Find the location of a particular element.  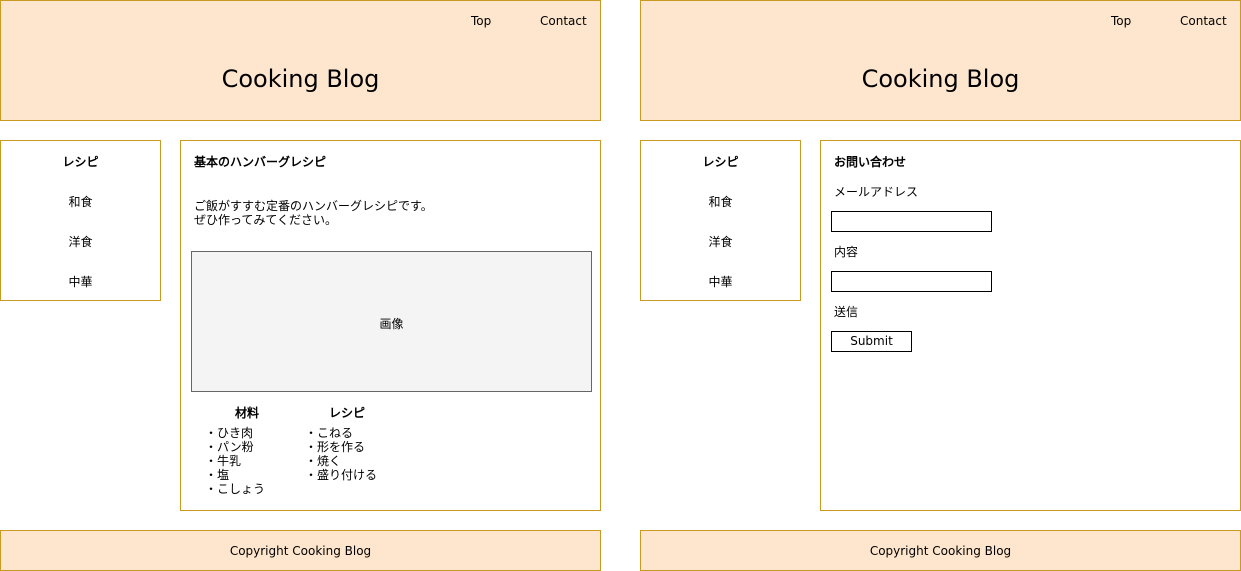

list-item: ・形を作る is located at coordinates (335, 447).